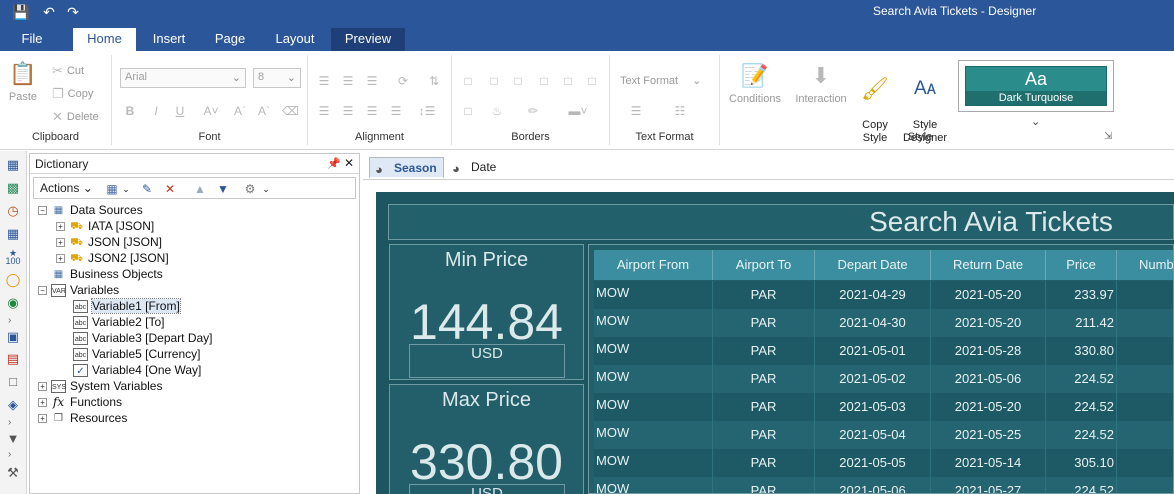  Describe the element at coordinates (1035, 121) in the screenshot. I see `gallery-expand-icon: ⌄` at that location.